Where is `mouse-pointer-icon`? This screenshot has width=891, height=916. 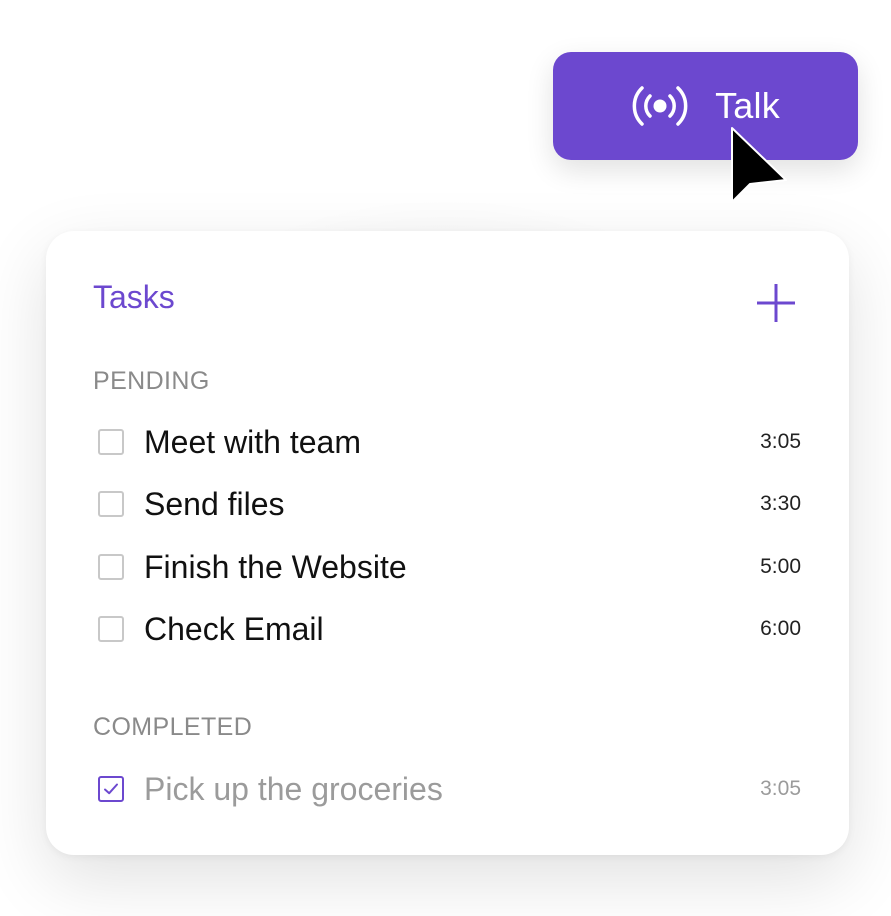
mouse-pointer-icon is located at coordinates (759, 165).